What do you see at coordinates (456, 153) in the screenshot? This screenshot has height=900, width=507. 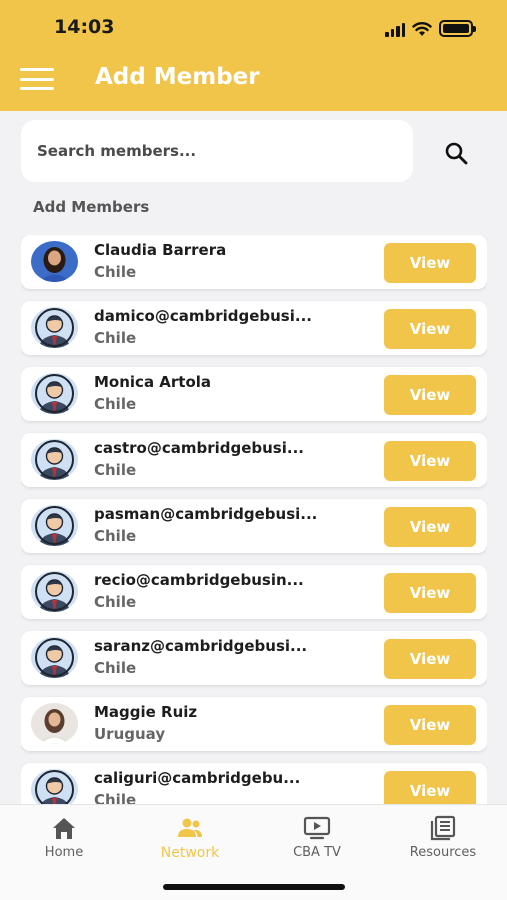 I see `search-icon` at bounding box center [456, 153].